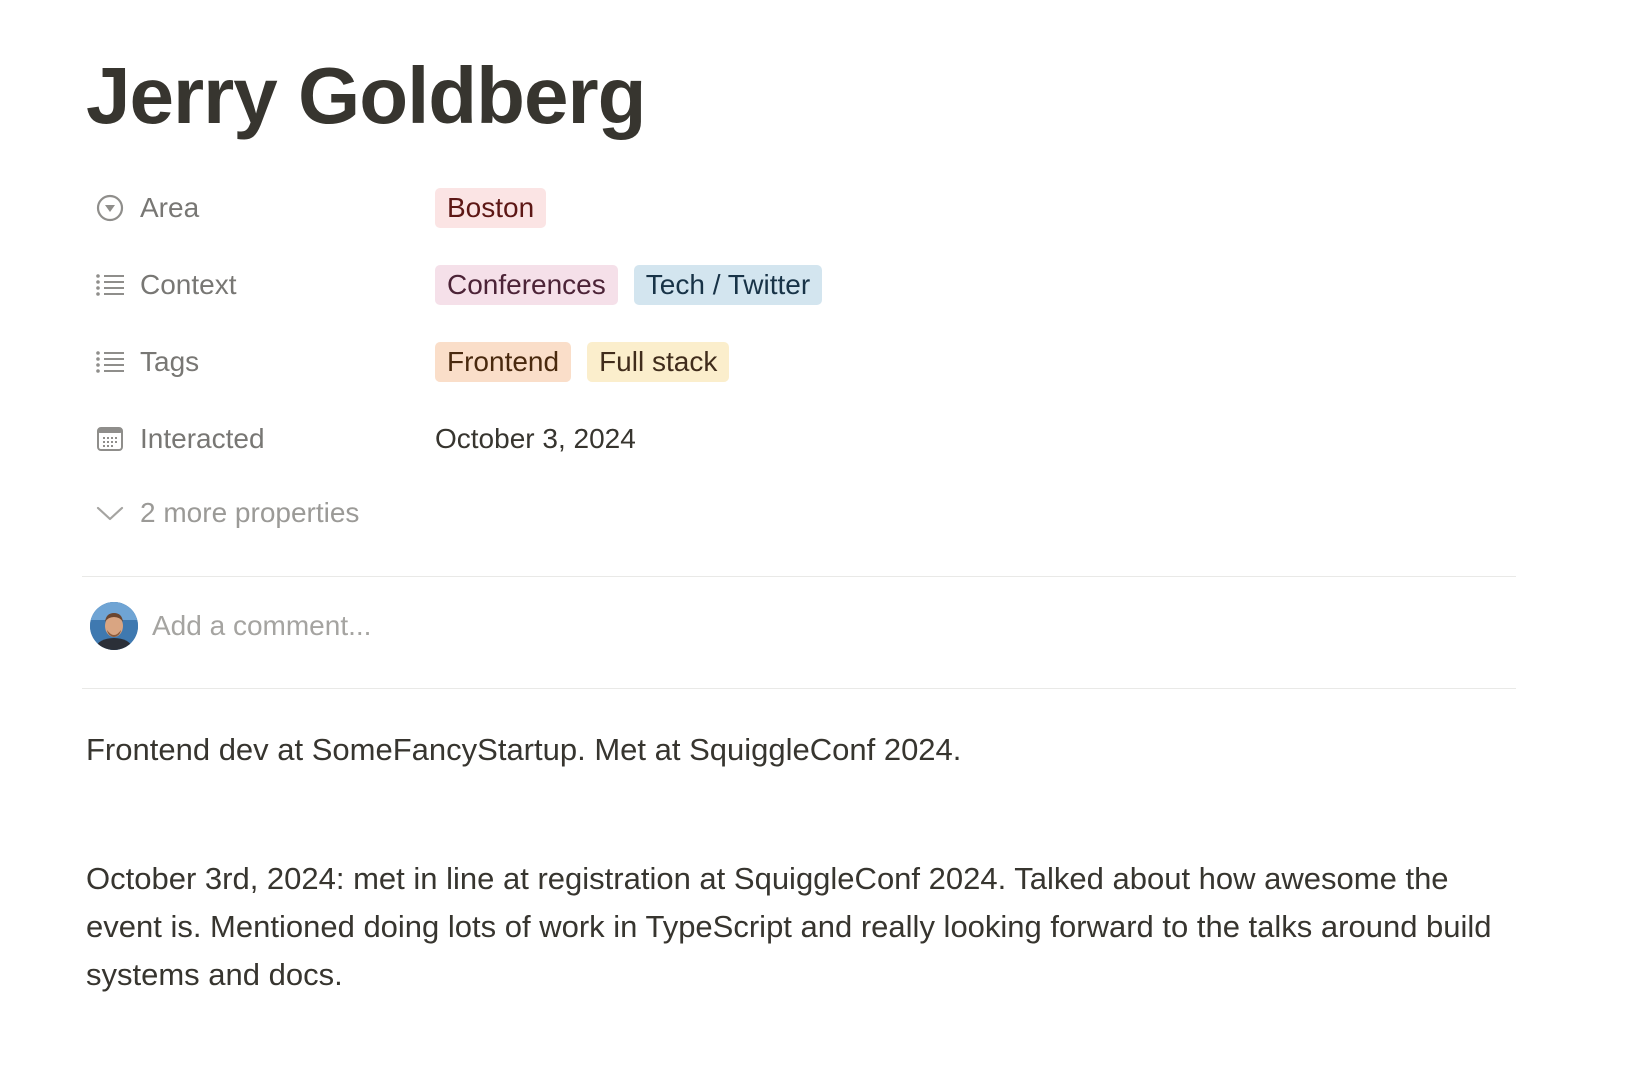 Image resolution: width=1634 pixels, height=1070 pixels. I want to click on property-value-interacted: October 3, 2024, so click(535, 439).